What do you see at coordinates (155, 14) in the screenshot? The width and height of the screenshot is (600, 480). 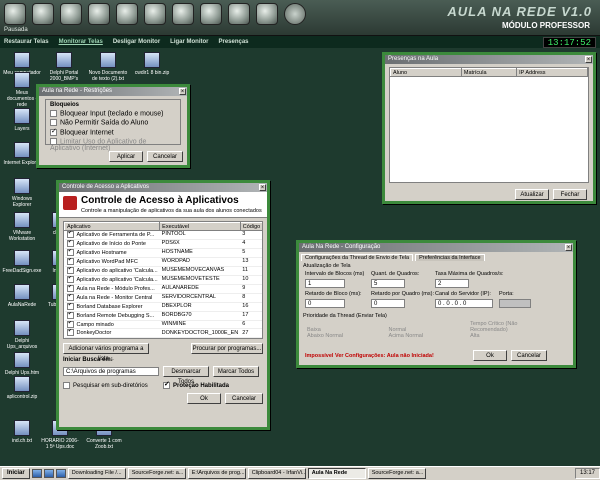 I see `group-icon` at bounding box center [155, 14].